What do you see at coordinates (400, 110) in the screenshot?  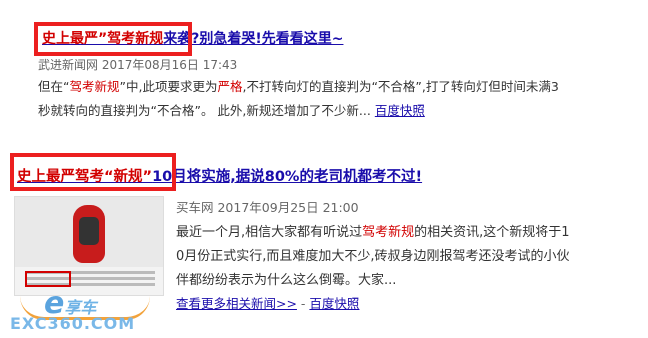 I see `result1-snapshot-link: 百度快照` at bounding box center [400, 110].